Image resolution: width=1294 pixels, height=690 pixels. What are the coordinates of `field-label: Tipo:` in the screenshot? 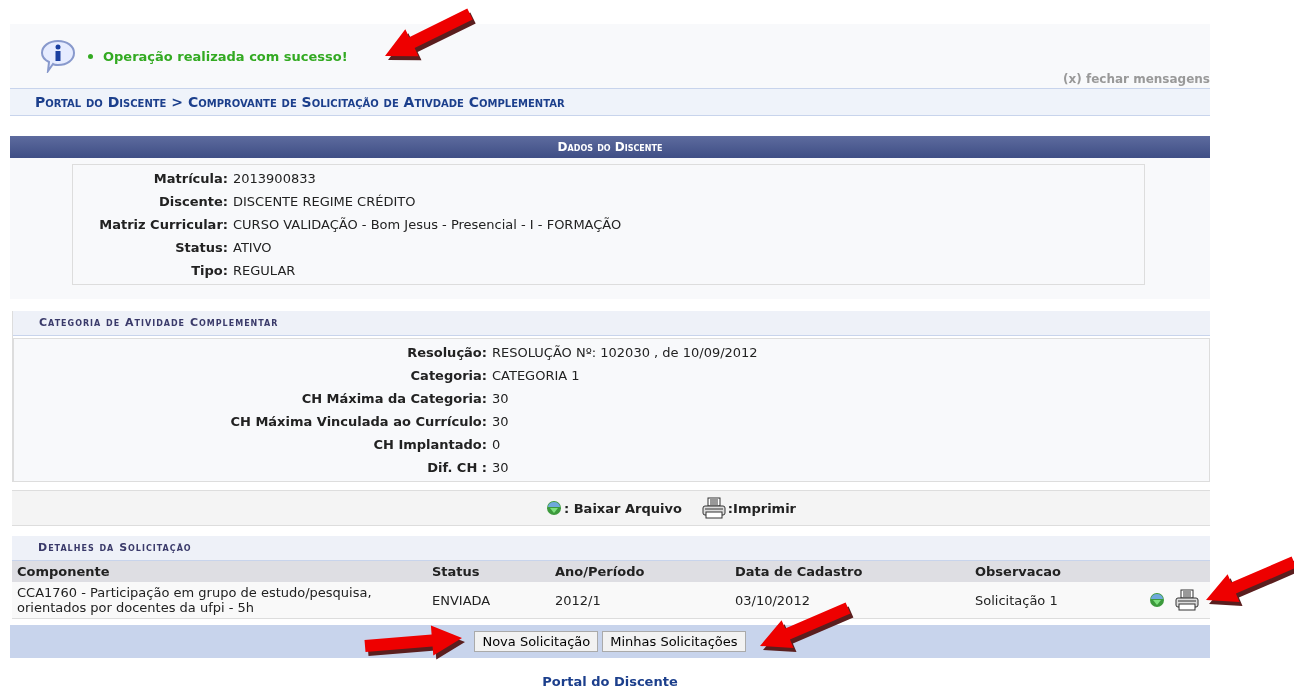 It's located at (209, 270).